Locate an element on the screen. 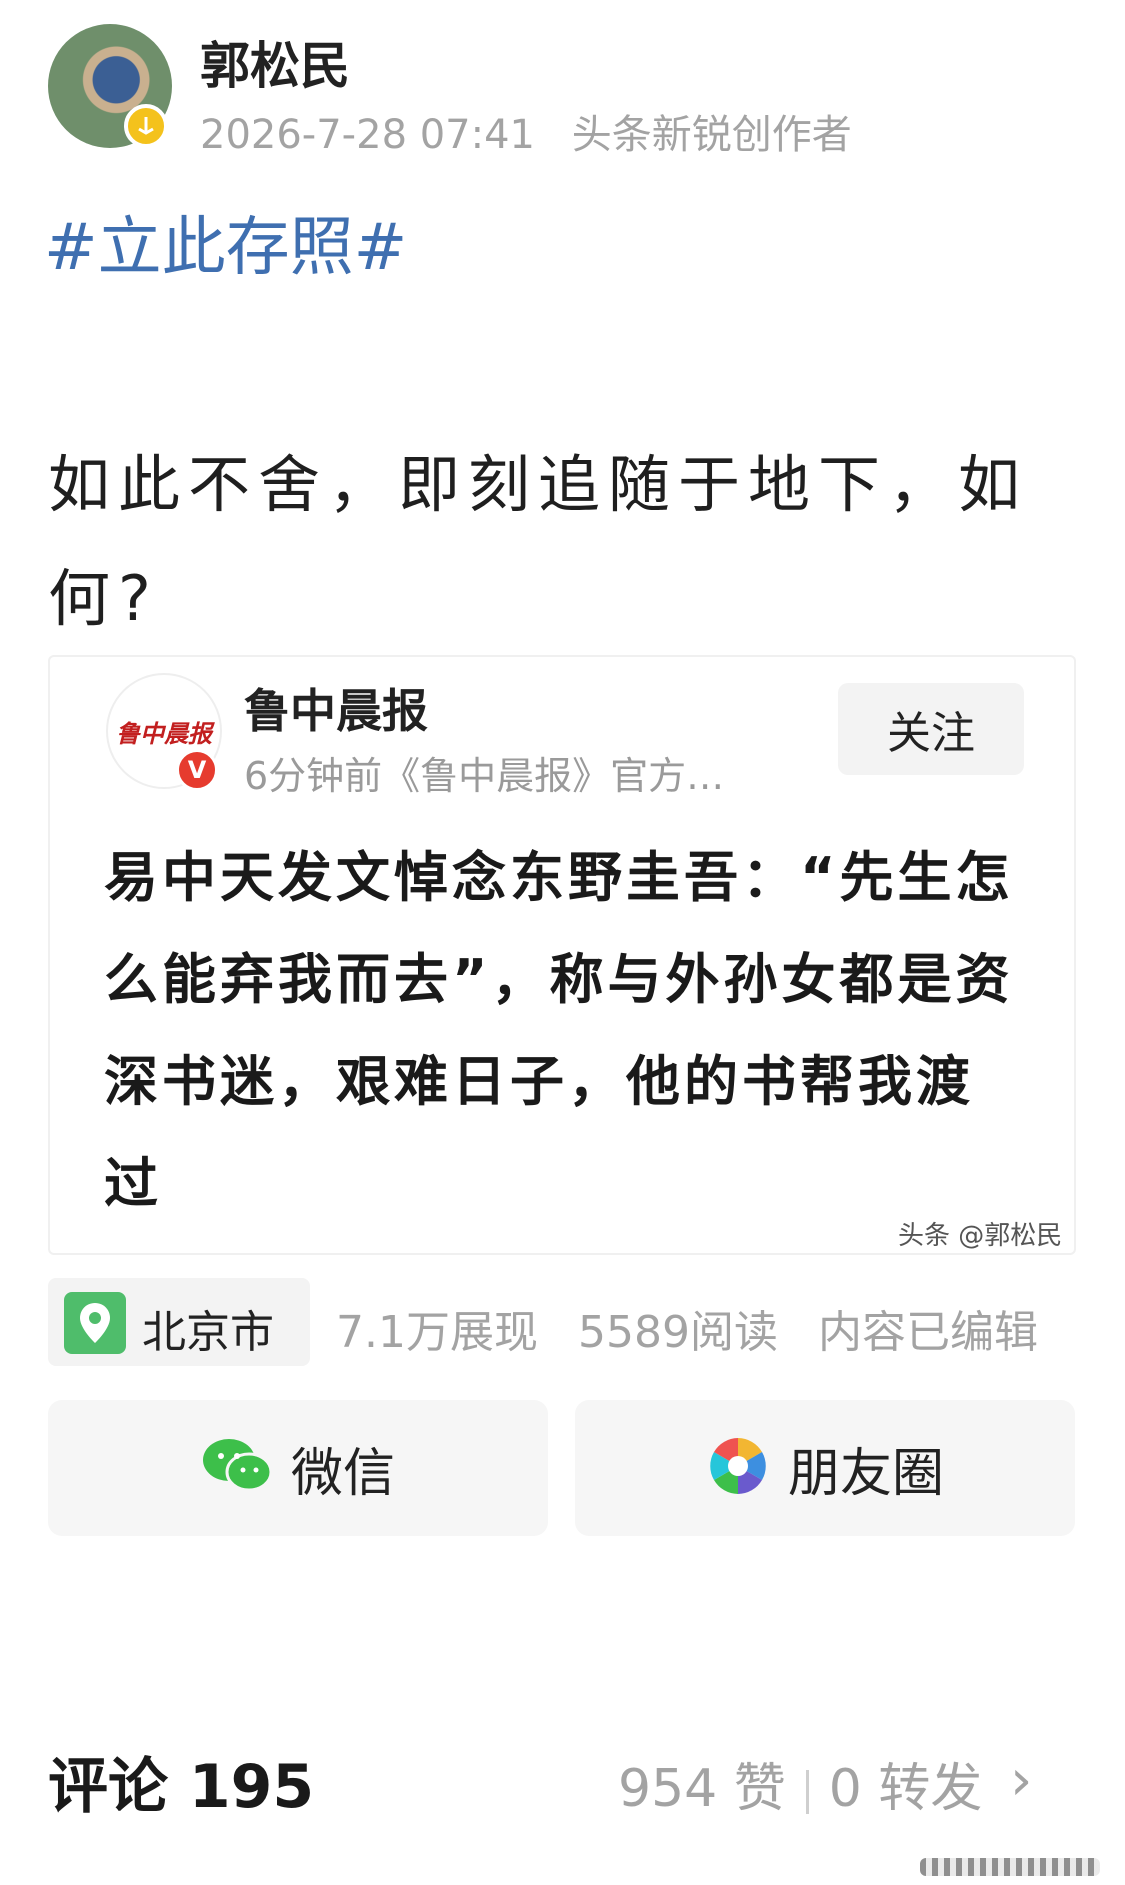  verified-icon: V is located at coordinates (197, 770).